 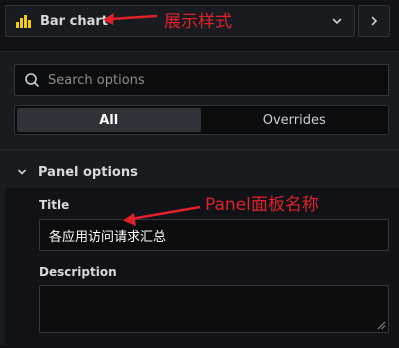 What do you see at coordinates (162, 215) in the screenshot?
I see `annotation-arrow-title` at bounding box center [162, 215].